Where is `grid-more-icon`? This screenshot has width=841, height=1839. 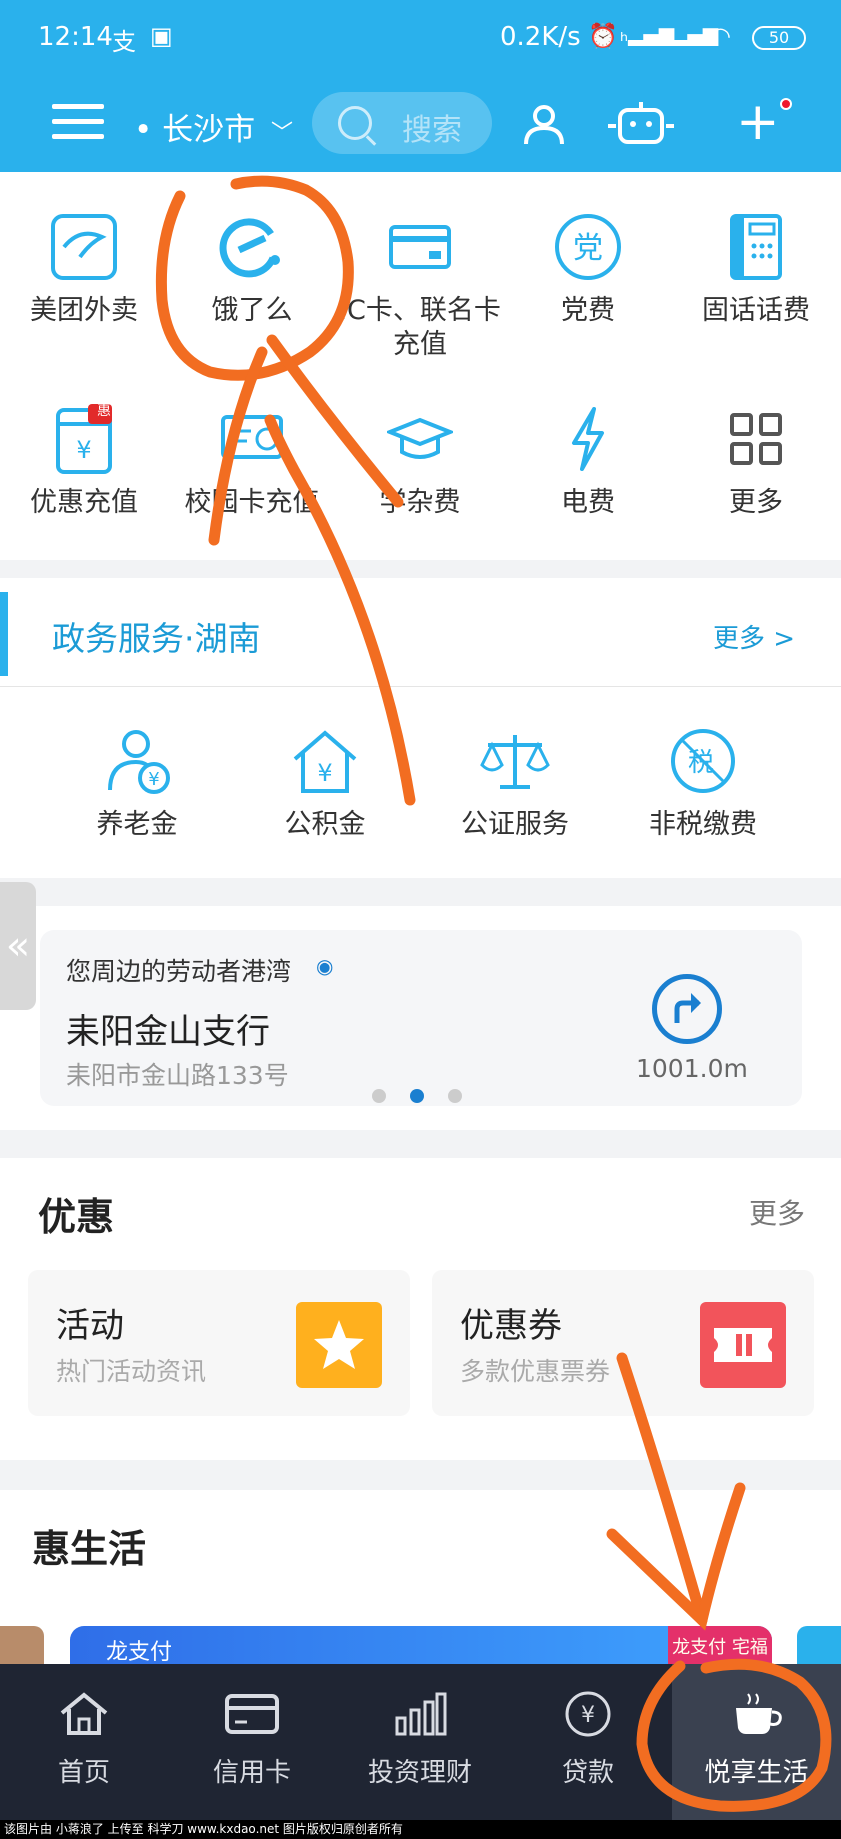
grid-more-icon is located at coordinates (756, 439).